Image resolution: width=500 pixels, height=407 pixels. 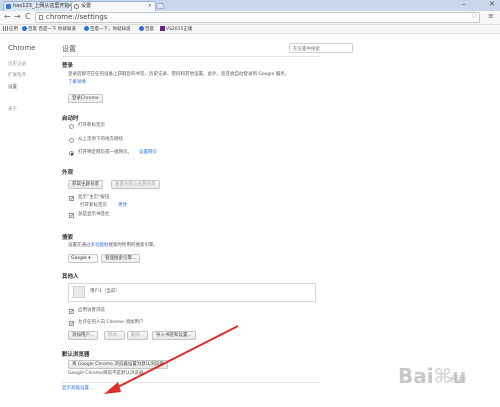 What do you see at coordinates (71, 126) in the screenshot?
I see `radio-new-tab` at bounding box center [71, 126].